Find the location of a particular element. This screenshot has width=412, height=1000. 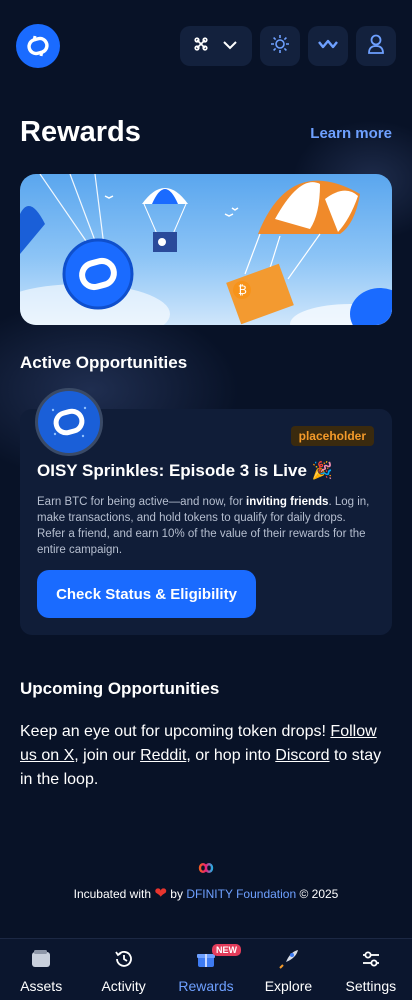

new-badge: NEW is located at coordinates (227, 950).